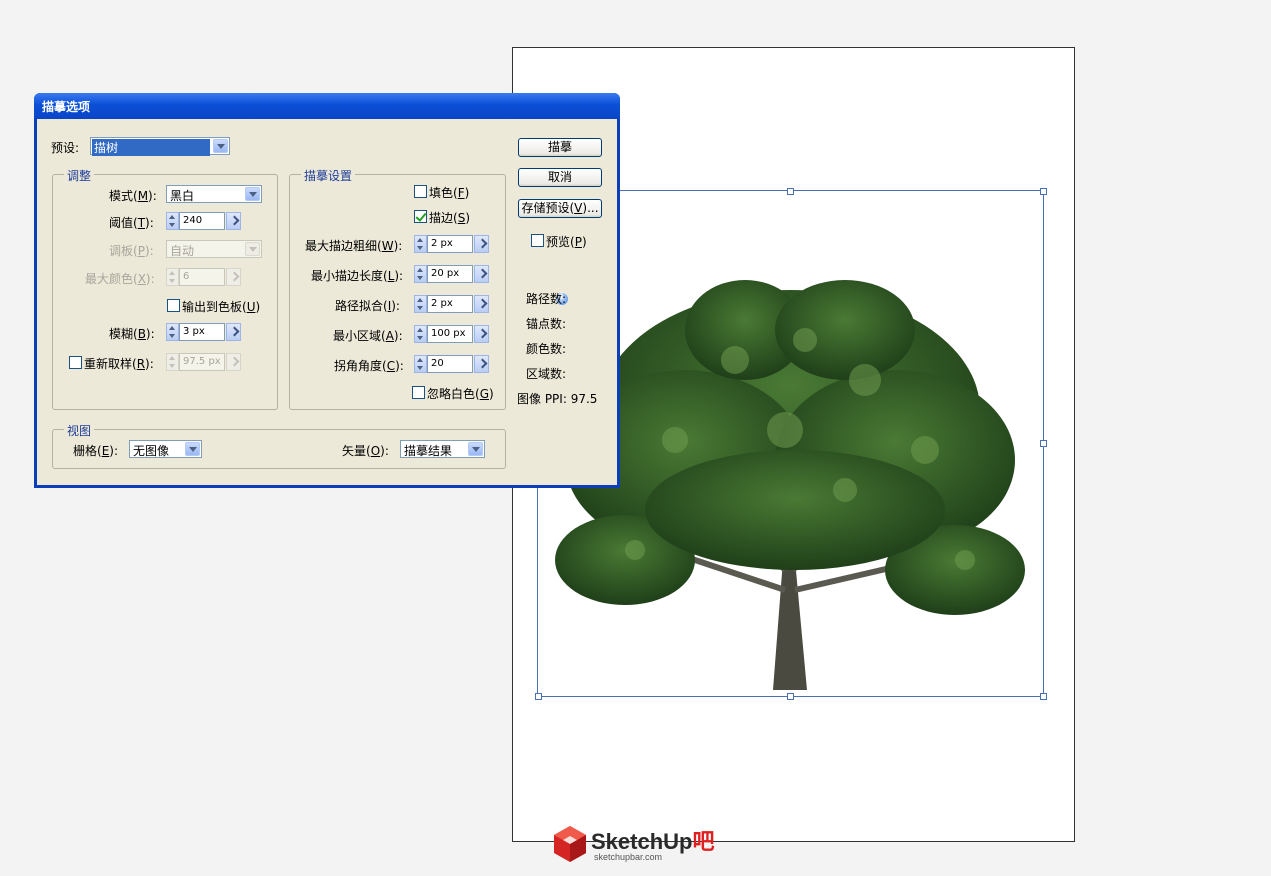 The height and width of the screenshot is (876, 1271). Describe the element at coordinates (397, 292) in the screenshot. I see `trace-settings-group` at that location.